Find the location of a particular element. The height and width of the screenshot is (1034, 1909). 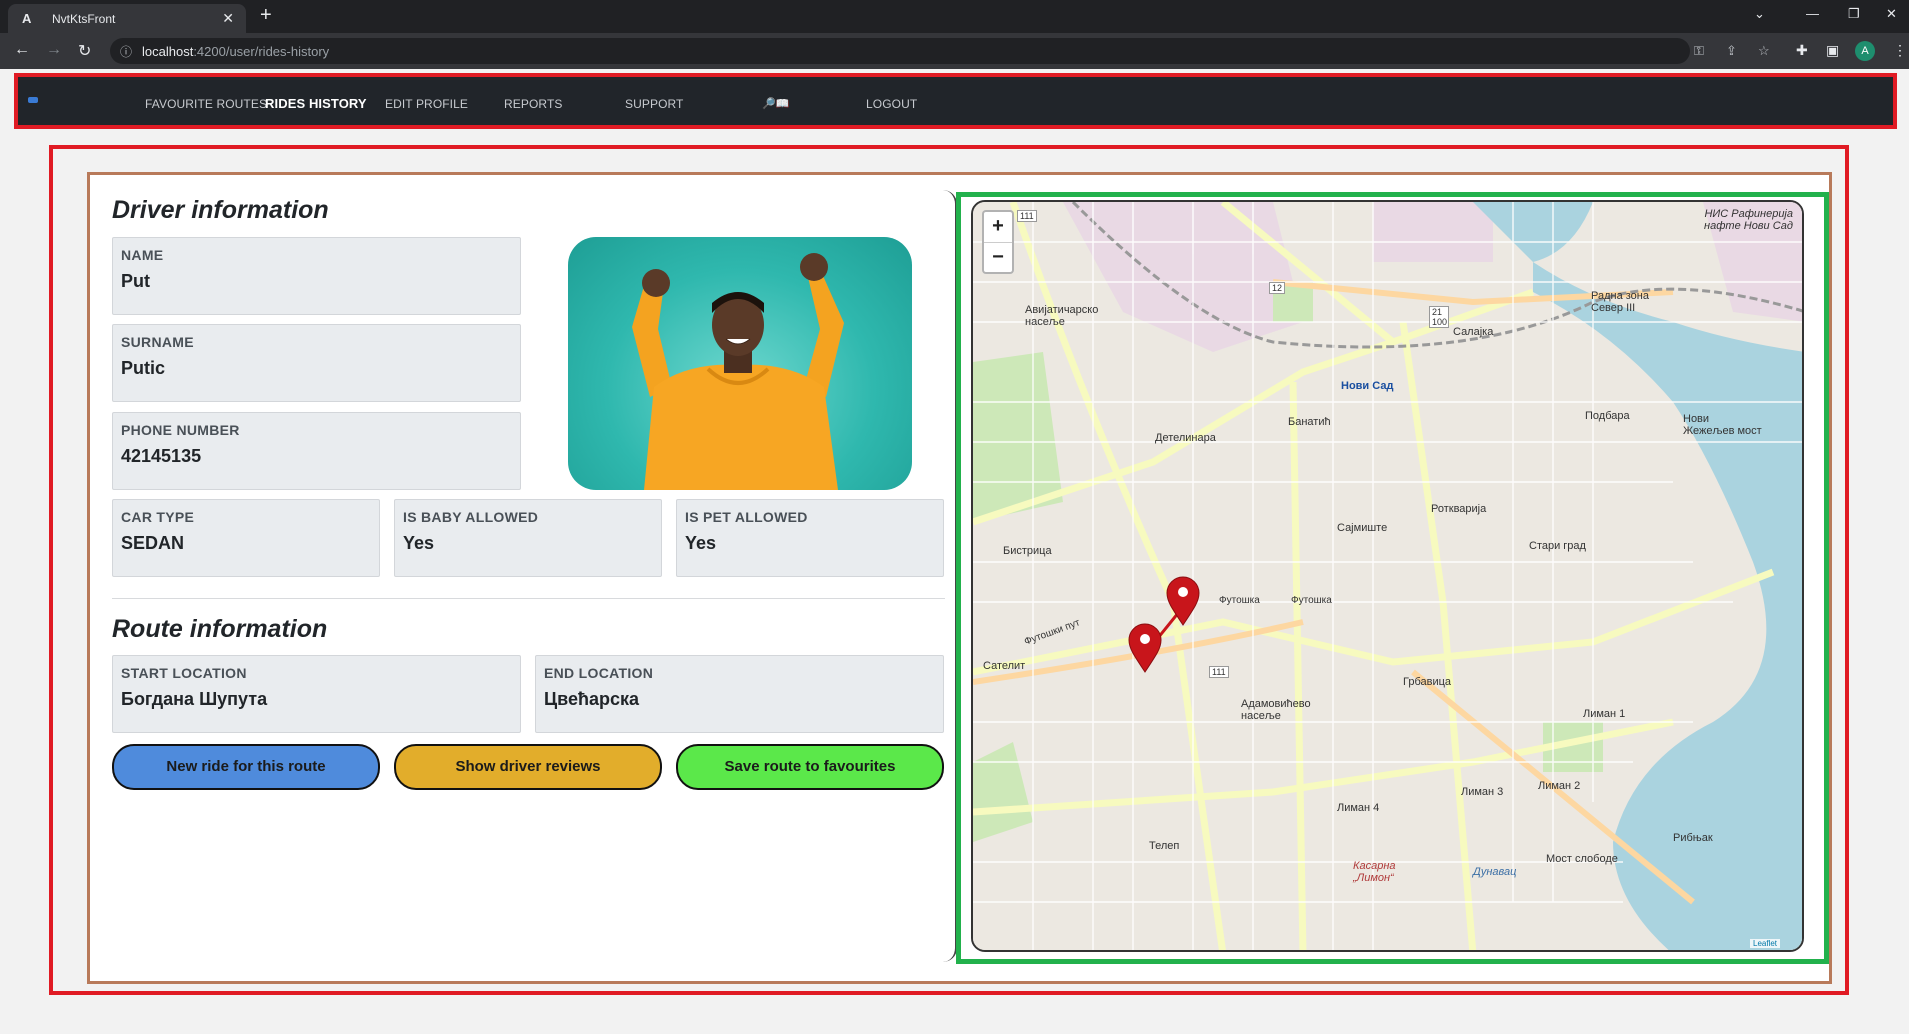

map-label-futoska-1: Футошка is located at coordinates (1239, 600).